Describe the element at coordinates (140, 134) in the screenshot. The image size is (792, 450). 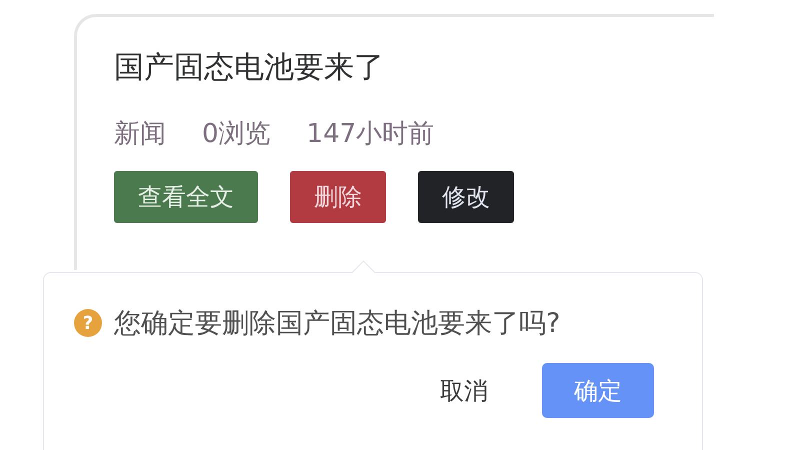
I see `meta-text: 新闻` at that location.